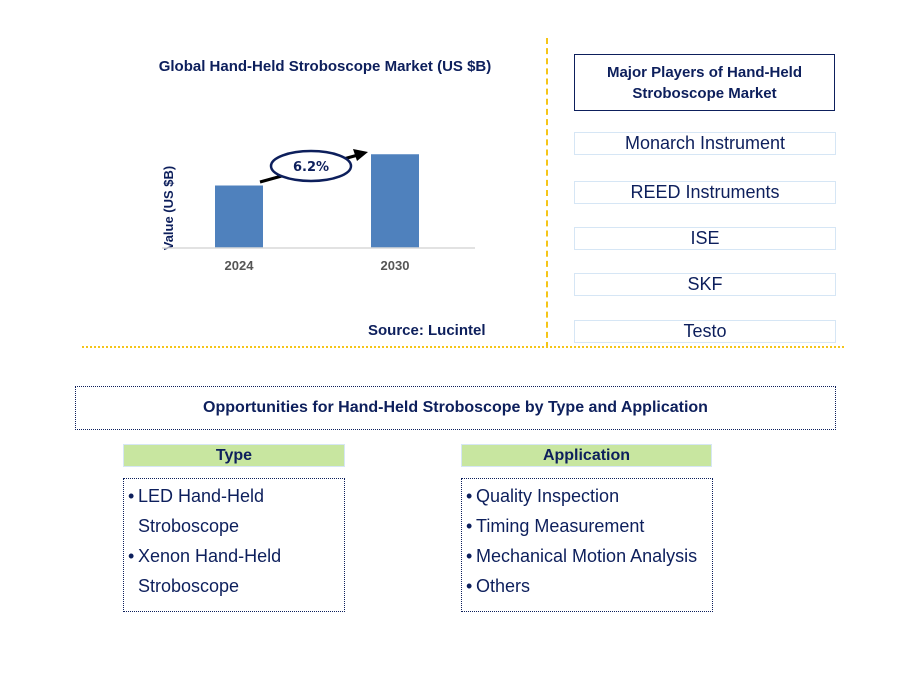 This screenshot has height=673, width=901. I want to click on type-item: • Xenon Hand-Held Stroboscope, so click(234, 571).